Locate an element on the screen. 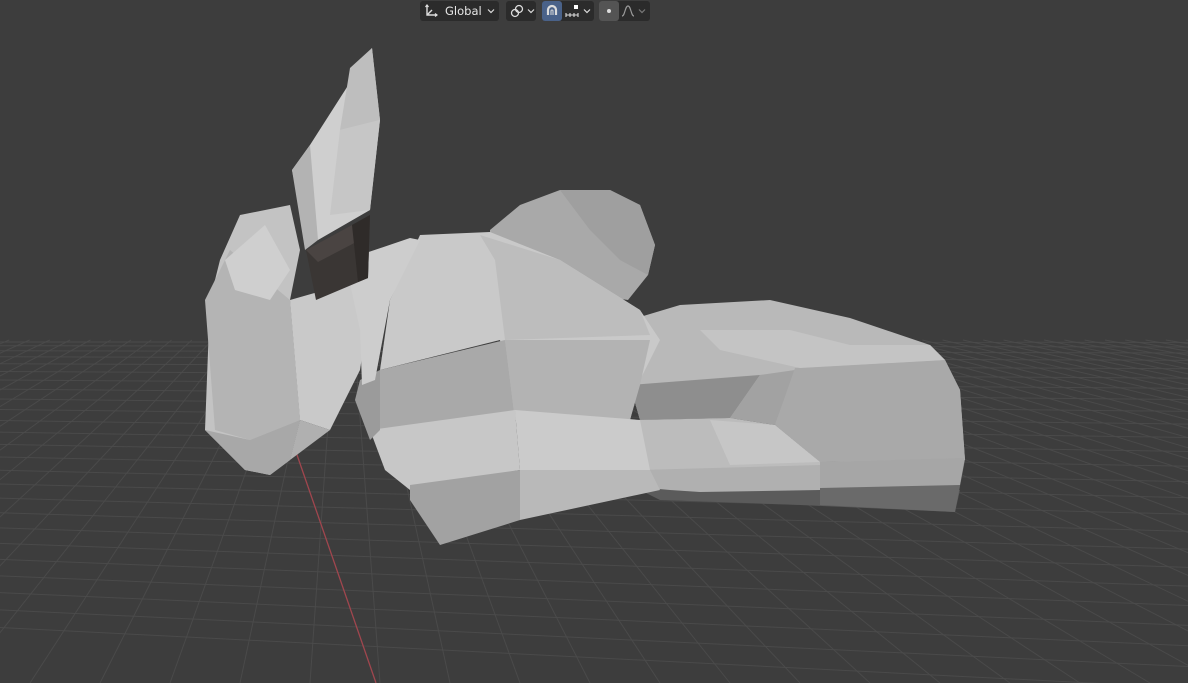 This screenshot has height=683, width=1188. proportional-editing-controls is located at coordinates (624, 11).